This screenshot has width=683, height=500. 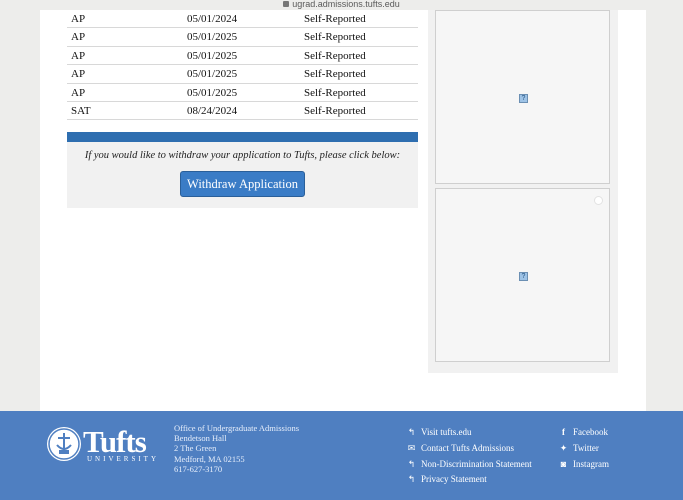 I want to click on address-bar: ugrad.admissions.tufts.edu, so click(x=341, y=5).